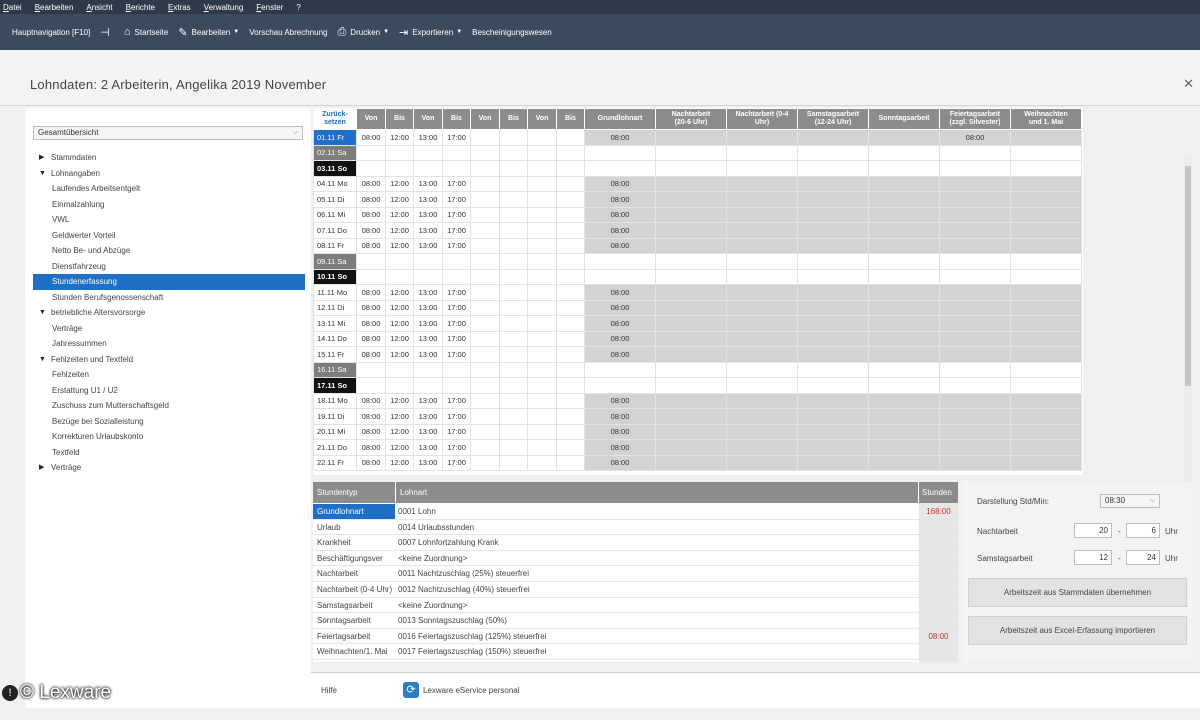  Describe the element at coordinates (1188, 84) in the screenshot. I see `close-button: ✕` at that location.